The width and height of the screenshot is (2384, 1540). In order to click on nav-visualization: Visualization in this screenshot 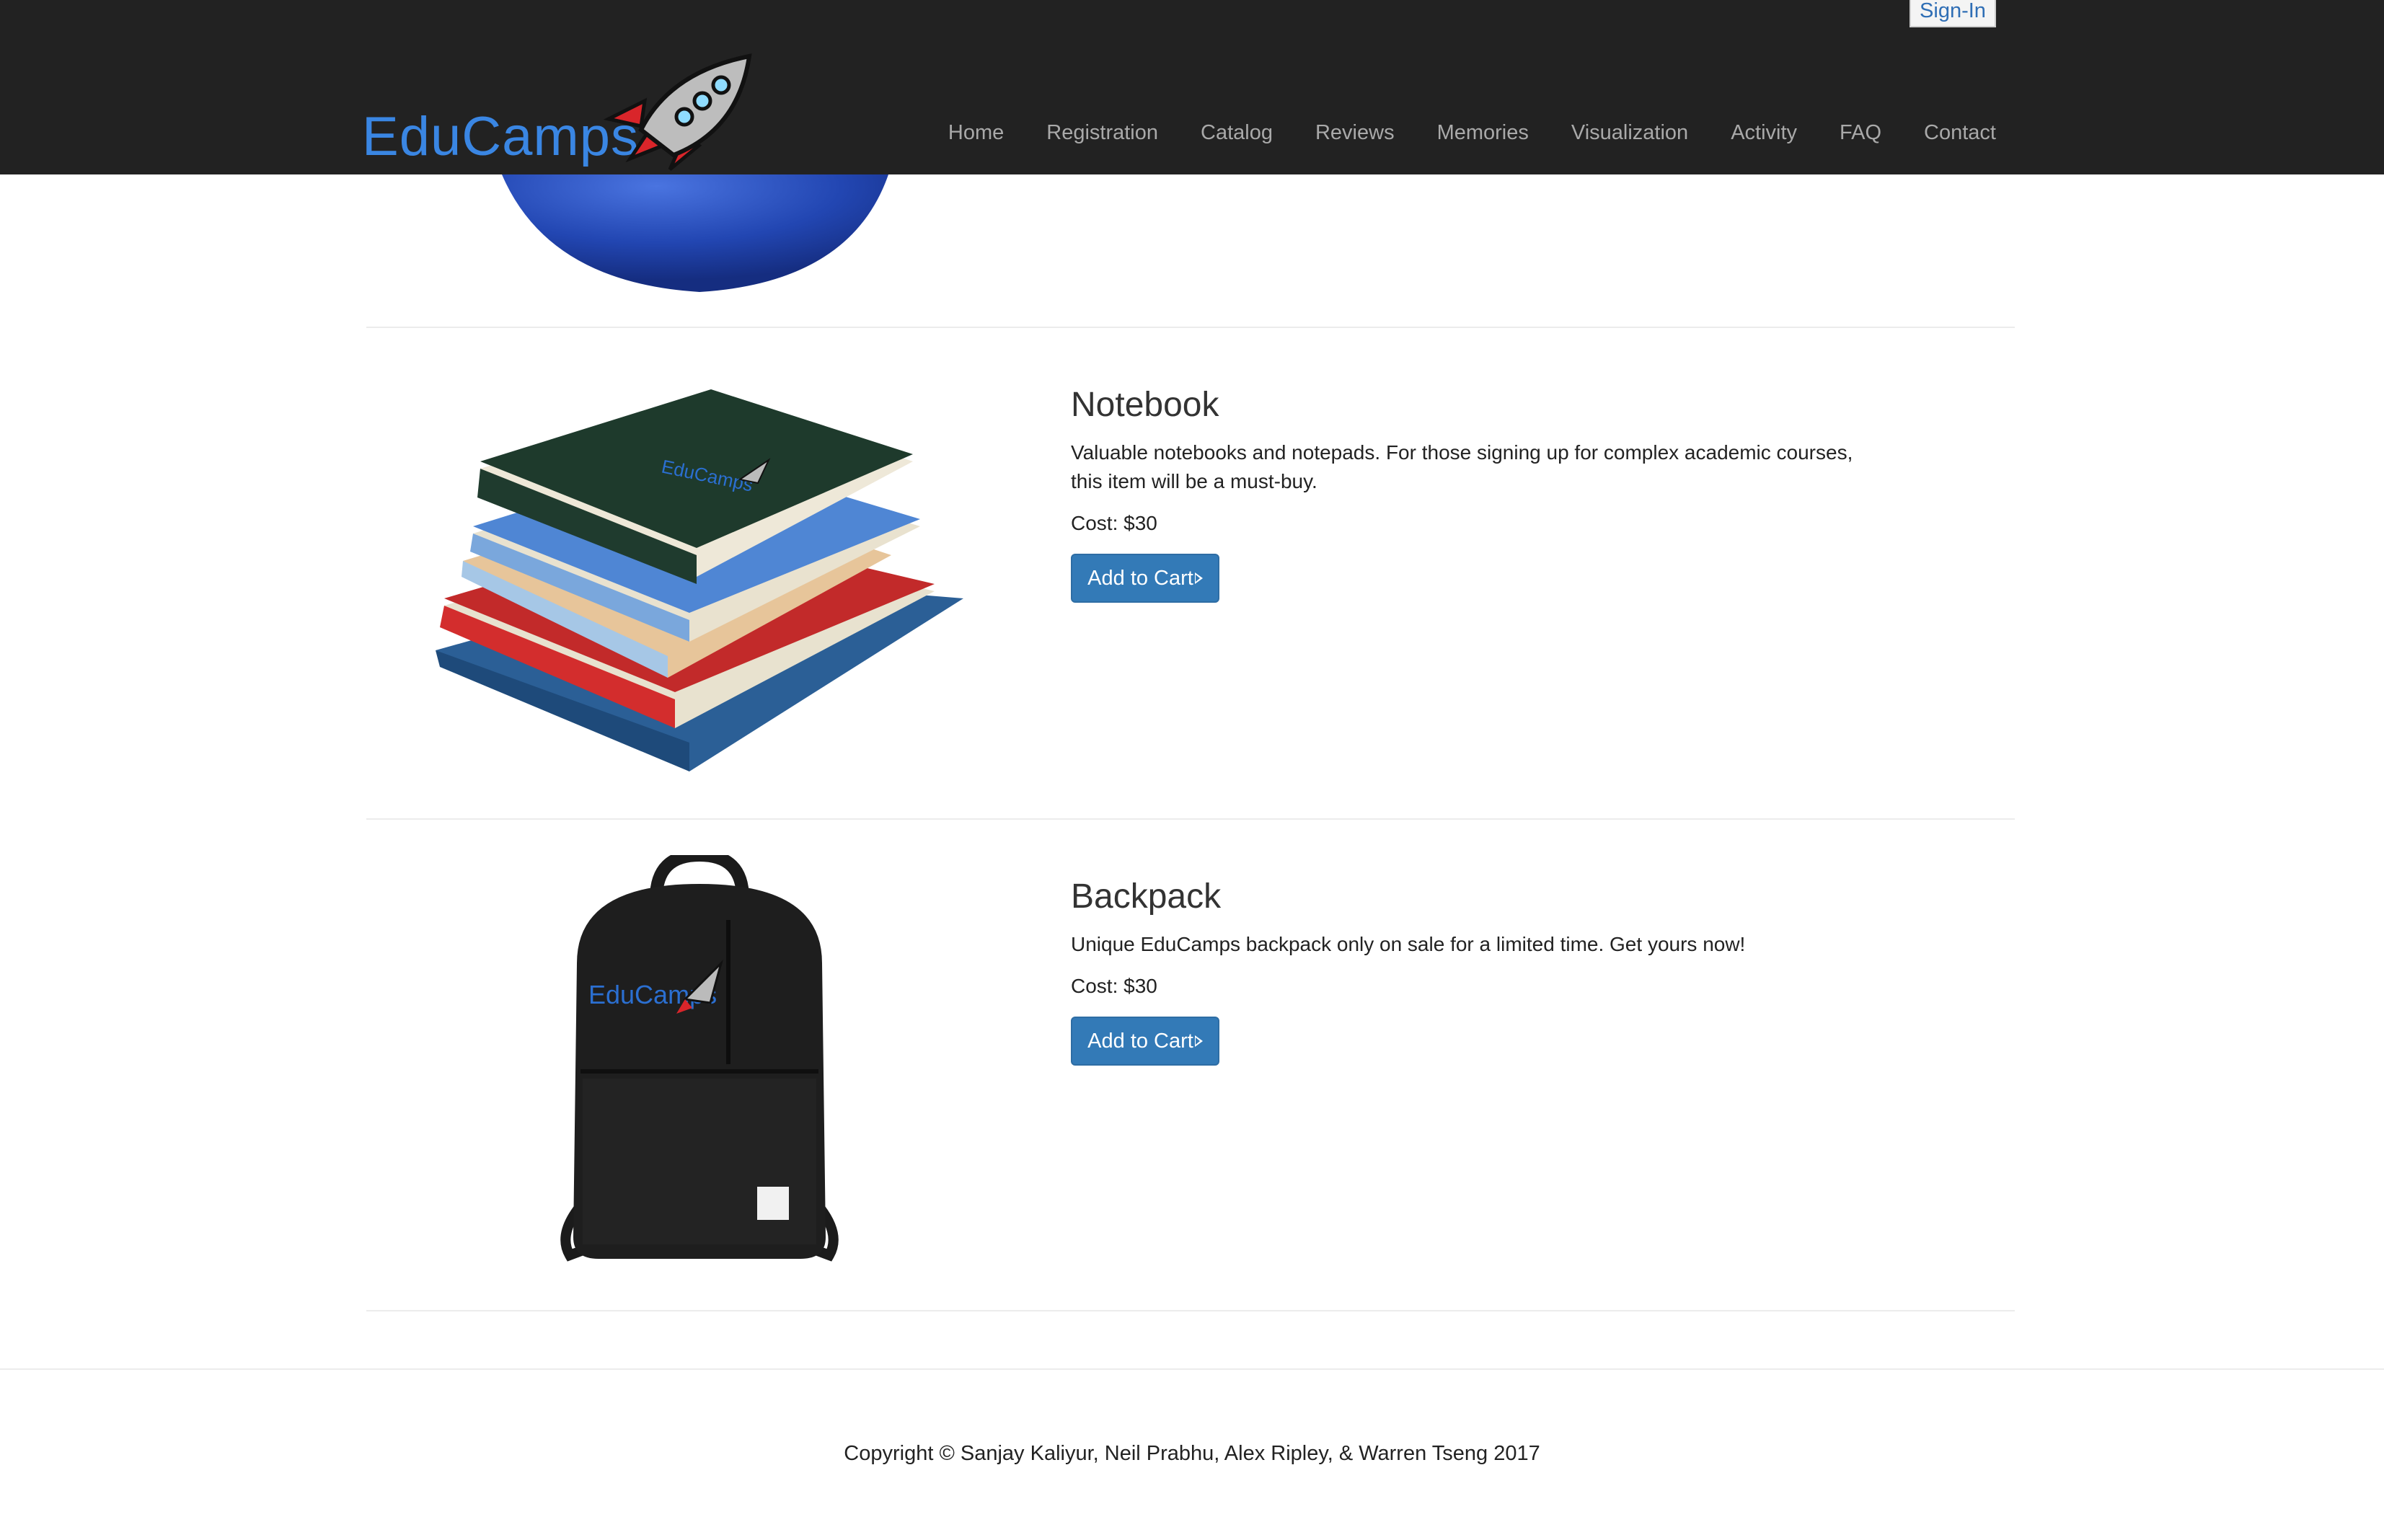, I will do `click(1629, 133)`.